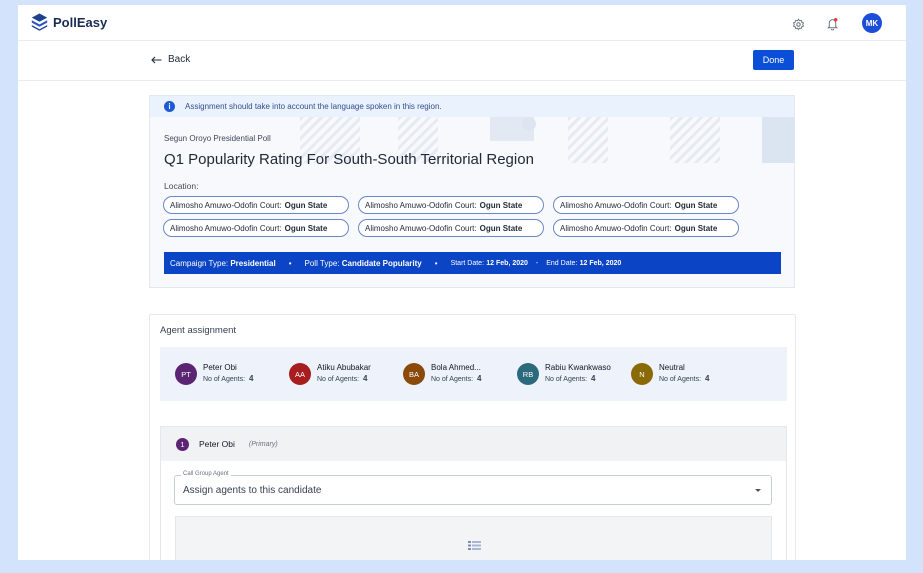  What do you see at coordinates (562, 263) in the screenshot?
I see `end-date-label: End Date:` at bounding box center [562, 263].